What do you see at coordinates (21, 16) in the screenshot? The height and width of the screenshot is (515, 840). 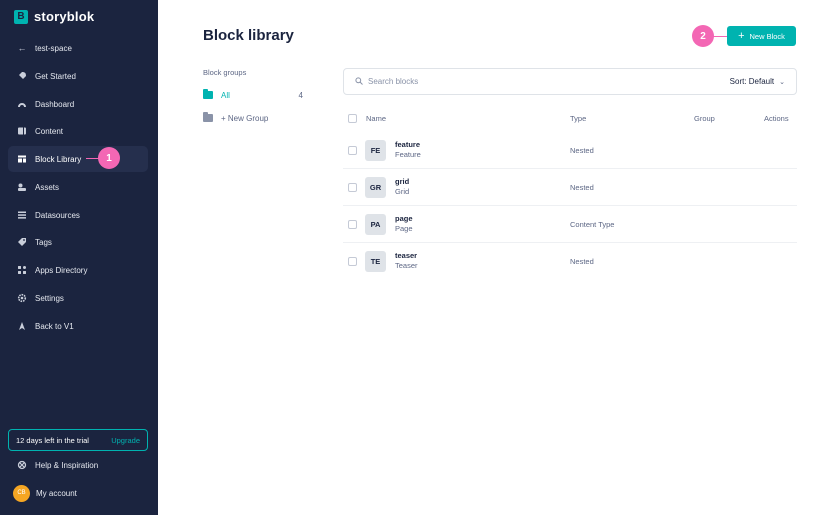 I see `storyblok-logo-icon: B` at bounding box center [21, 16].